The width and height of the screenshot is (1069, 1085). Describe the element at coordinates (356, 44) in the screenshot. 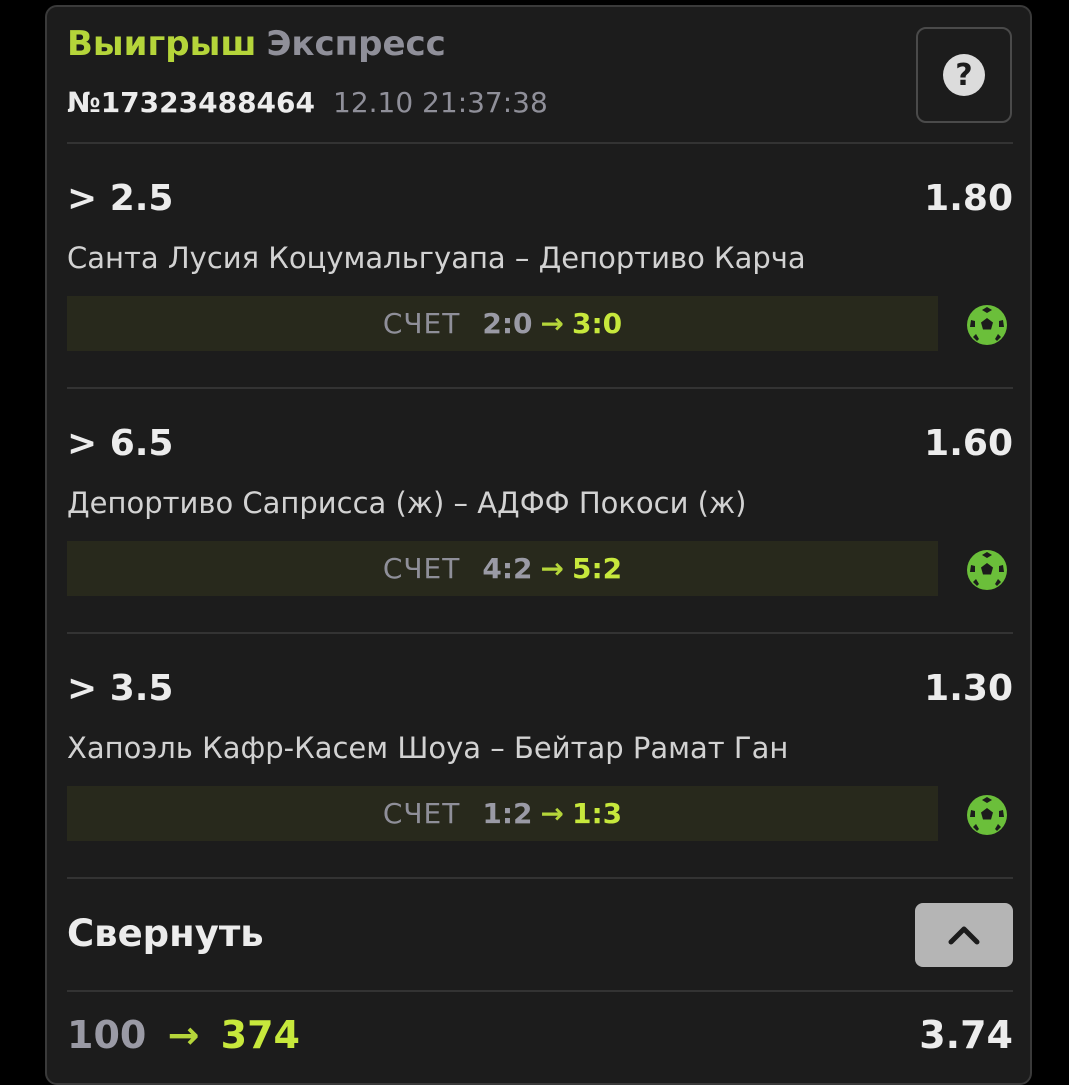

I see `bet-type: Экспресс` at that location.